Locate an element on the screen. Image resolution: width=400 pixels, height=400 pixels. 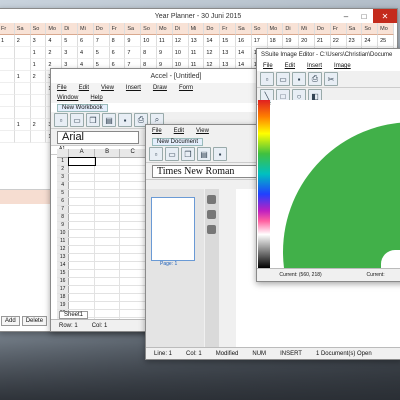
calendar-day-cell: 22 is located at coordinates (338, 41).